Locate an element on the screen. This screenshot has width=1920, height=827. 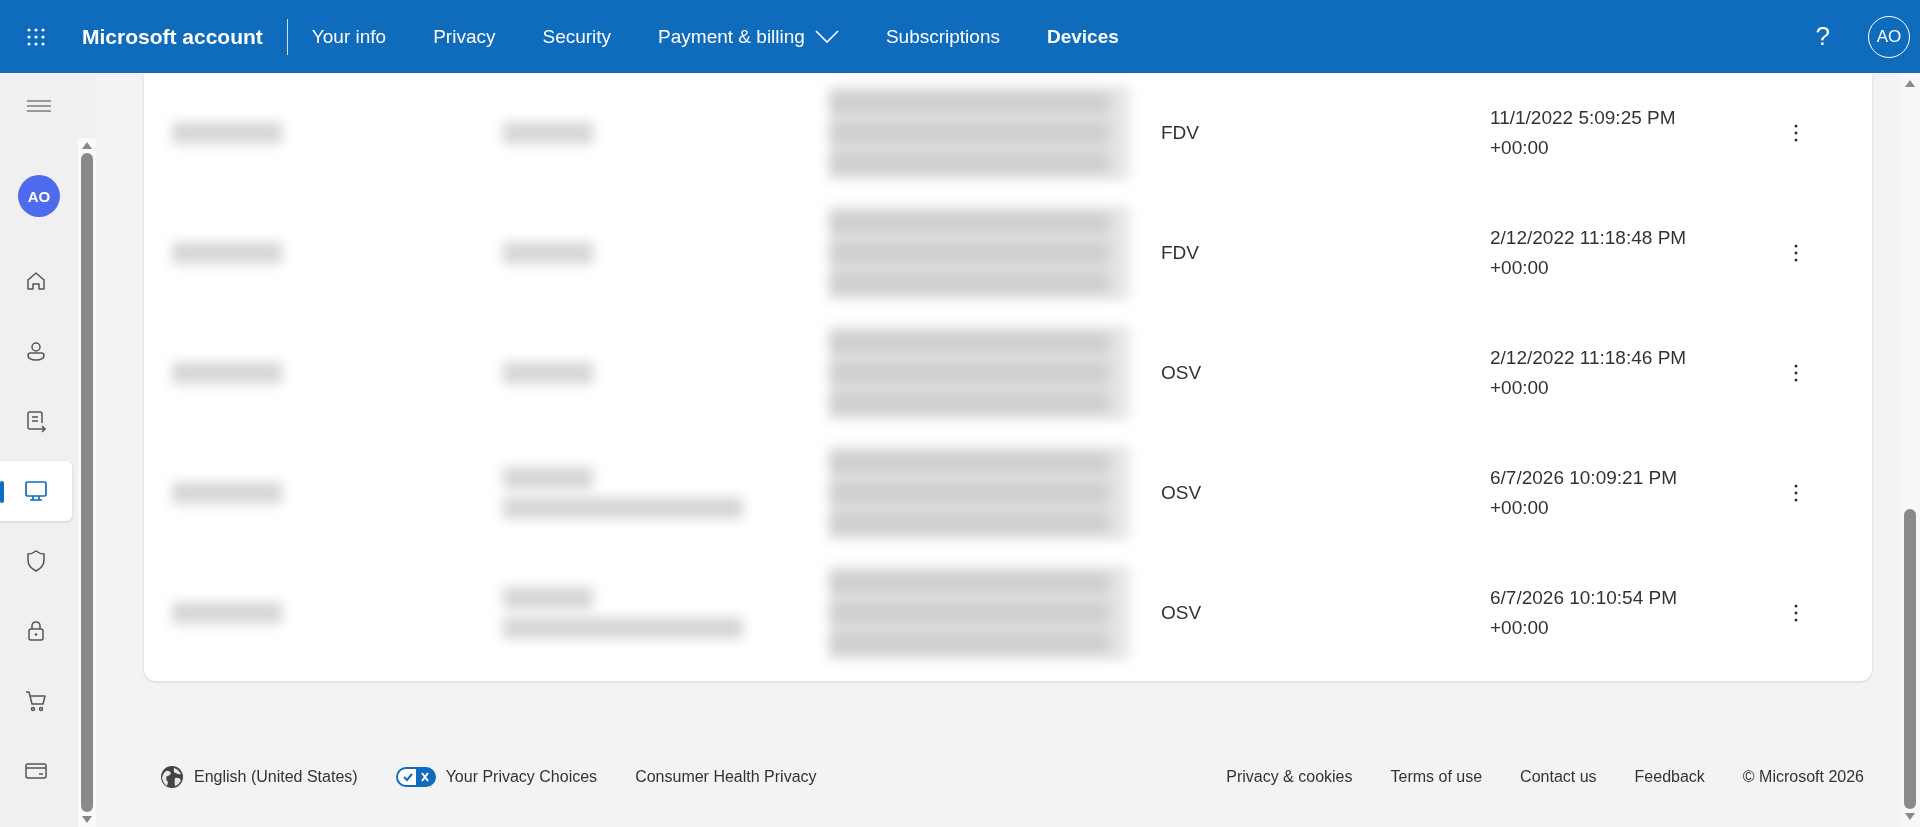
nav-tab: Your info is located at coordinates (349, 36).